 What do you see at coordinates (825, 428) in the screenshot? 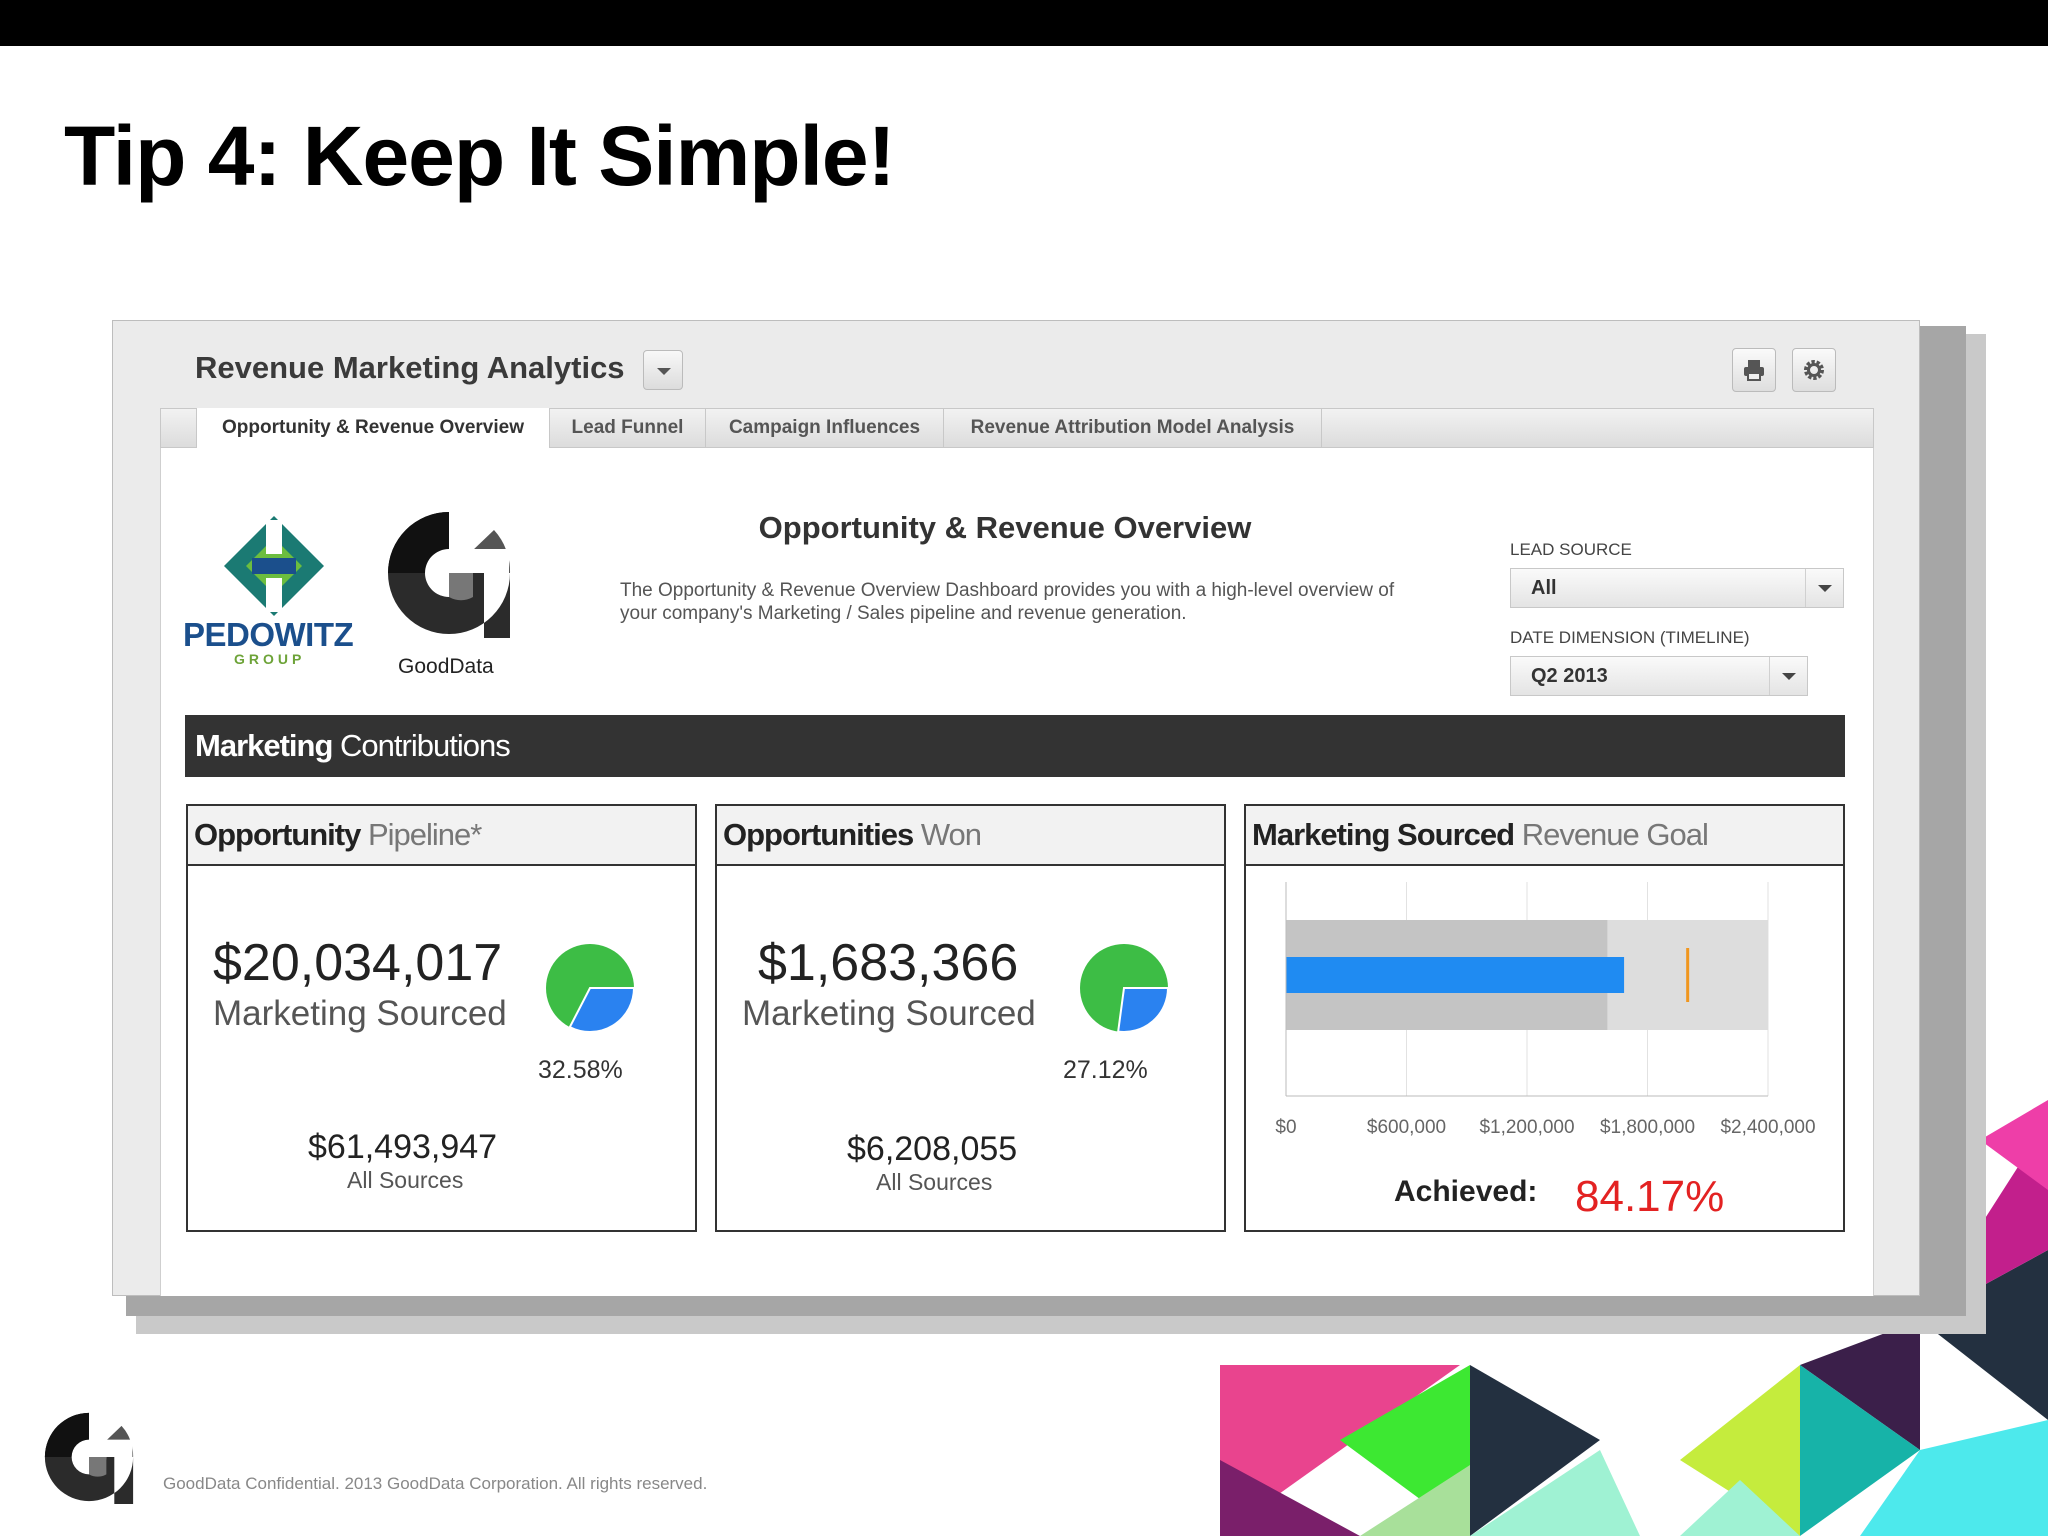
I see `tab-campaign-influences: Campaign Influences` at bounding box center [825, 428].